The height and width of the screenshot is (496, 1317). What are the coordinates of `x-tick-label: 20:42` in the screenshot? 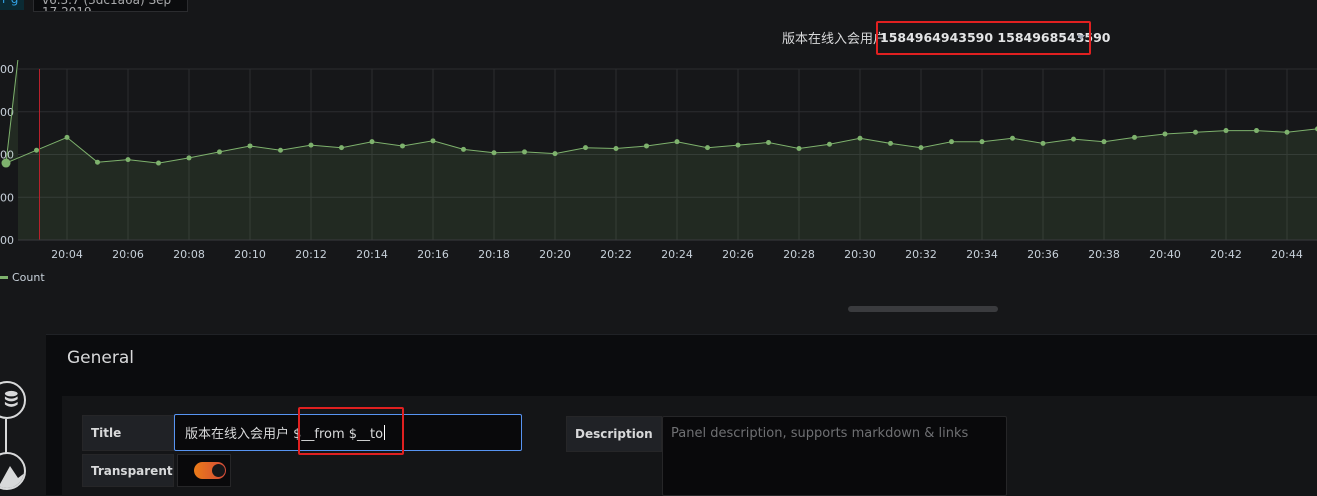 It's located at (1226, 254).